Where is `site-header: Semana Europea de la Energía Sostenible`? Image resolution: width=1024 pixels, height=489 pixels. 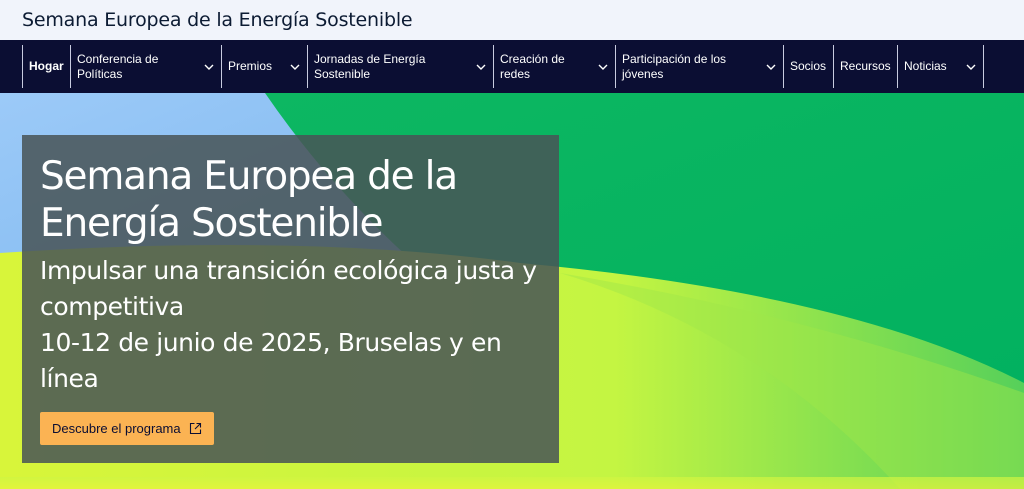 site-header: Semana Europea de la Energía Sostenible is located at coordinates (512, 20).